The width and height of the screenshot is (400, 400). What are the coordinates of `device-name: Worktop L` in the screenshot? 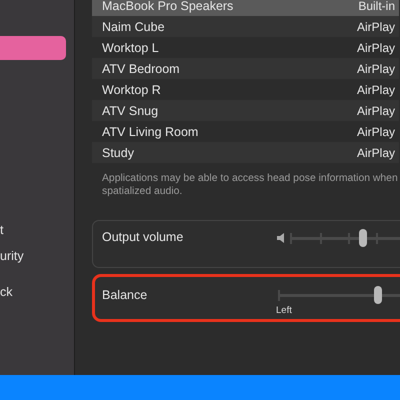 It's located at (130, 47).